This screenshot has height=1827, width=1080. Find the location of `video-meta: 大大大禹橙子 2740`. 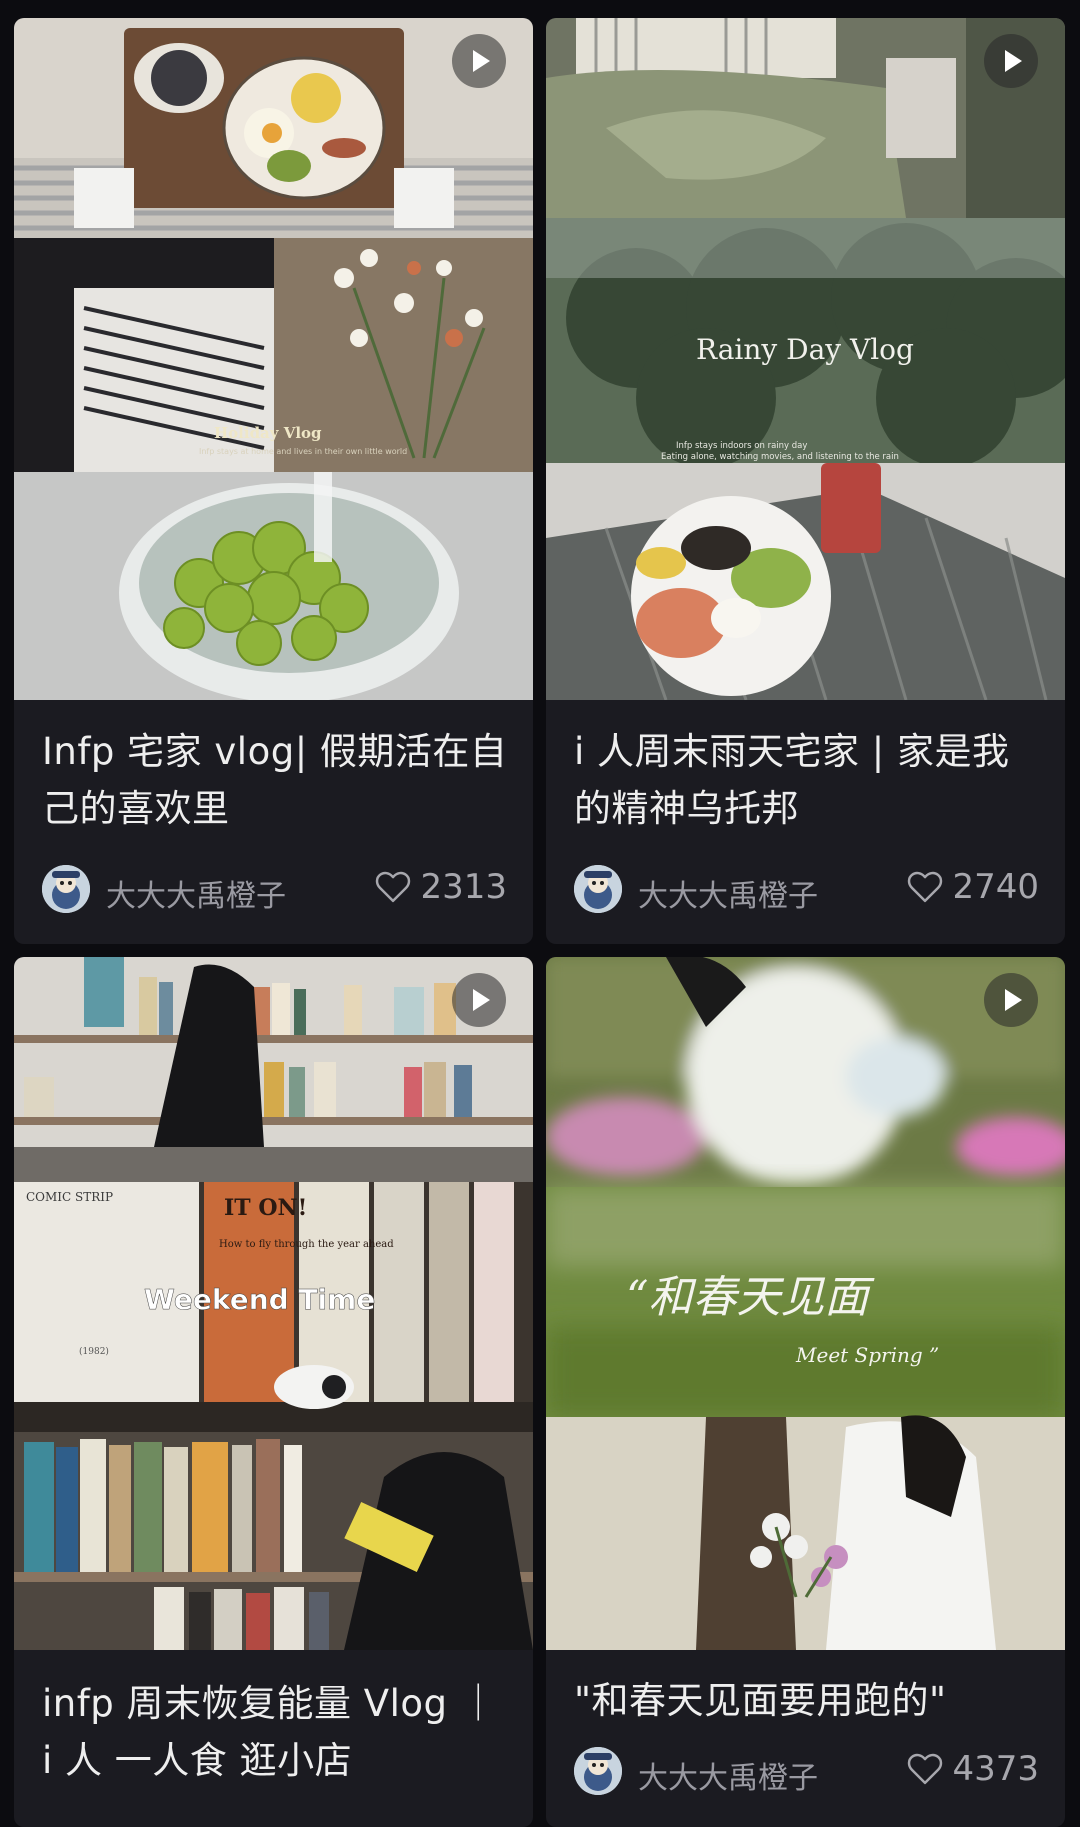

video-meta: 大大大禹橙子 2740 is located at coordinates (806, 891).